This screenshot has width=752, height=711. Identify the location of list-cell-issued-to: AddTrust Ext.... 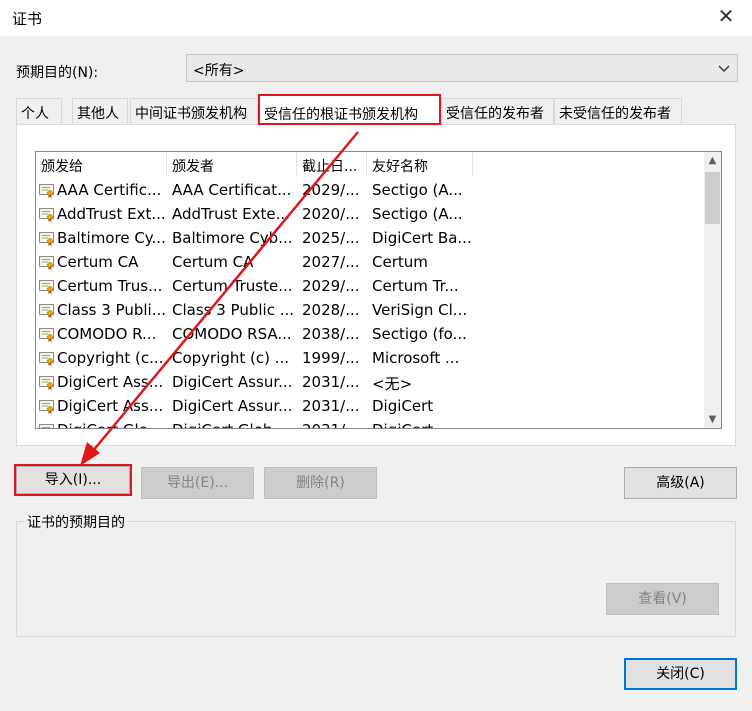
(111, 214).